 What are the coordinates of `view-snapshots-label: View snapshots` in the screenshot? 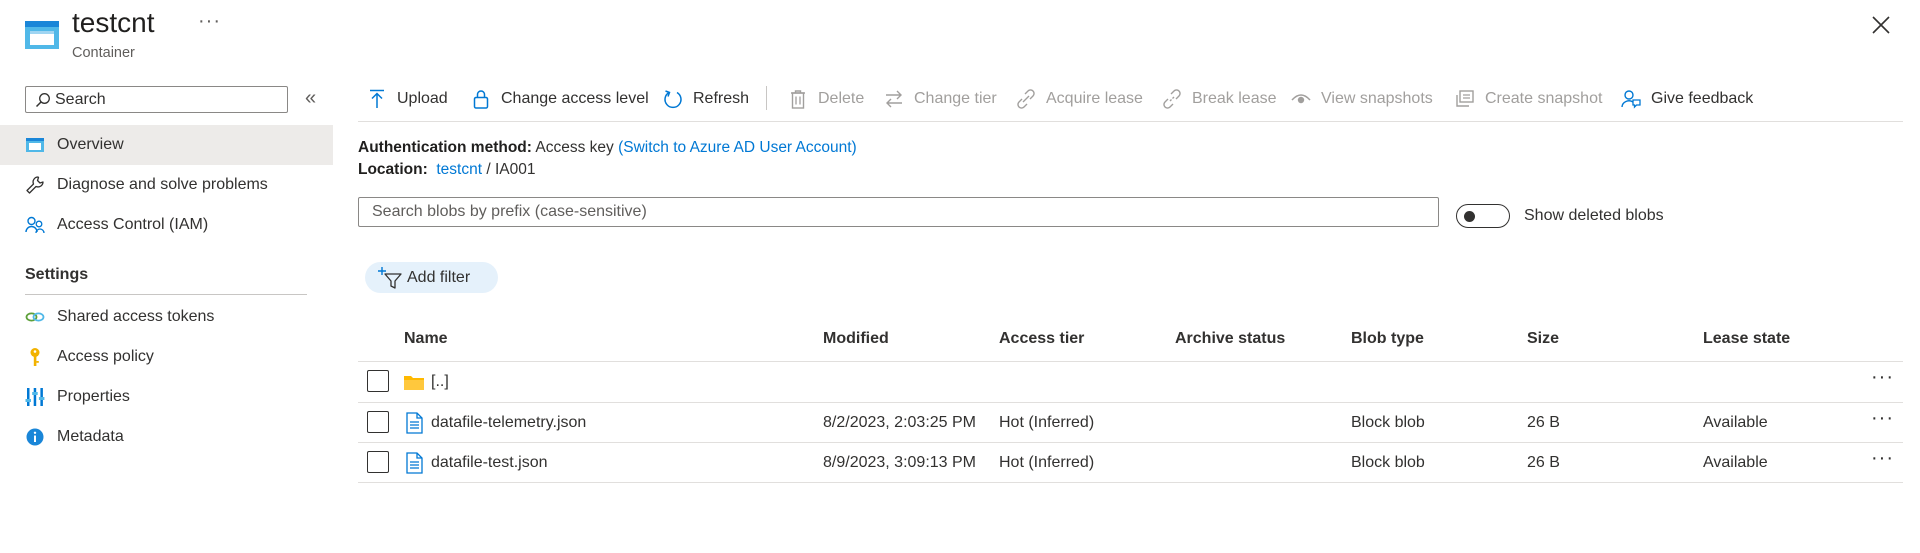 It's located at (1377, 98).